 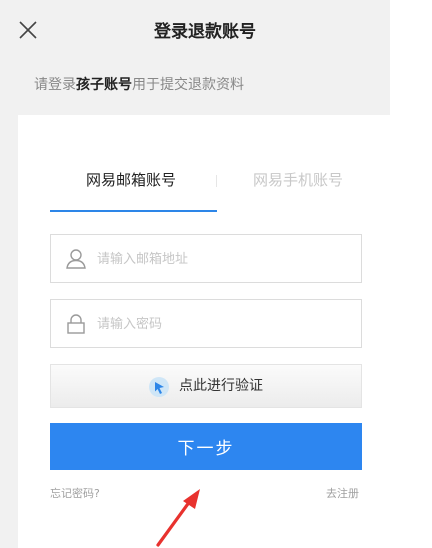 What do you see at coordinates (9, 301) in the screenshot?
I see `left-gutter` at bounding box center [9, 301].